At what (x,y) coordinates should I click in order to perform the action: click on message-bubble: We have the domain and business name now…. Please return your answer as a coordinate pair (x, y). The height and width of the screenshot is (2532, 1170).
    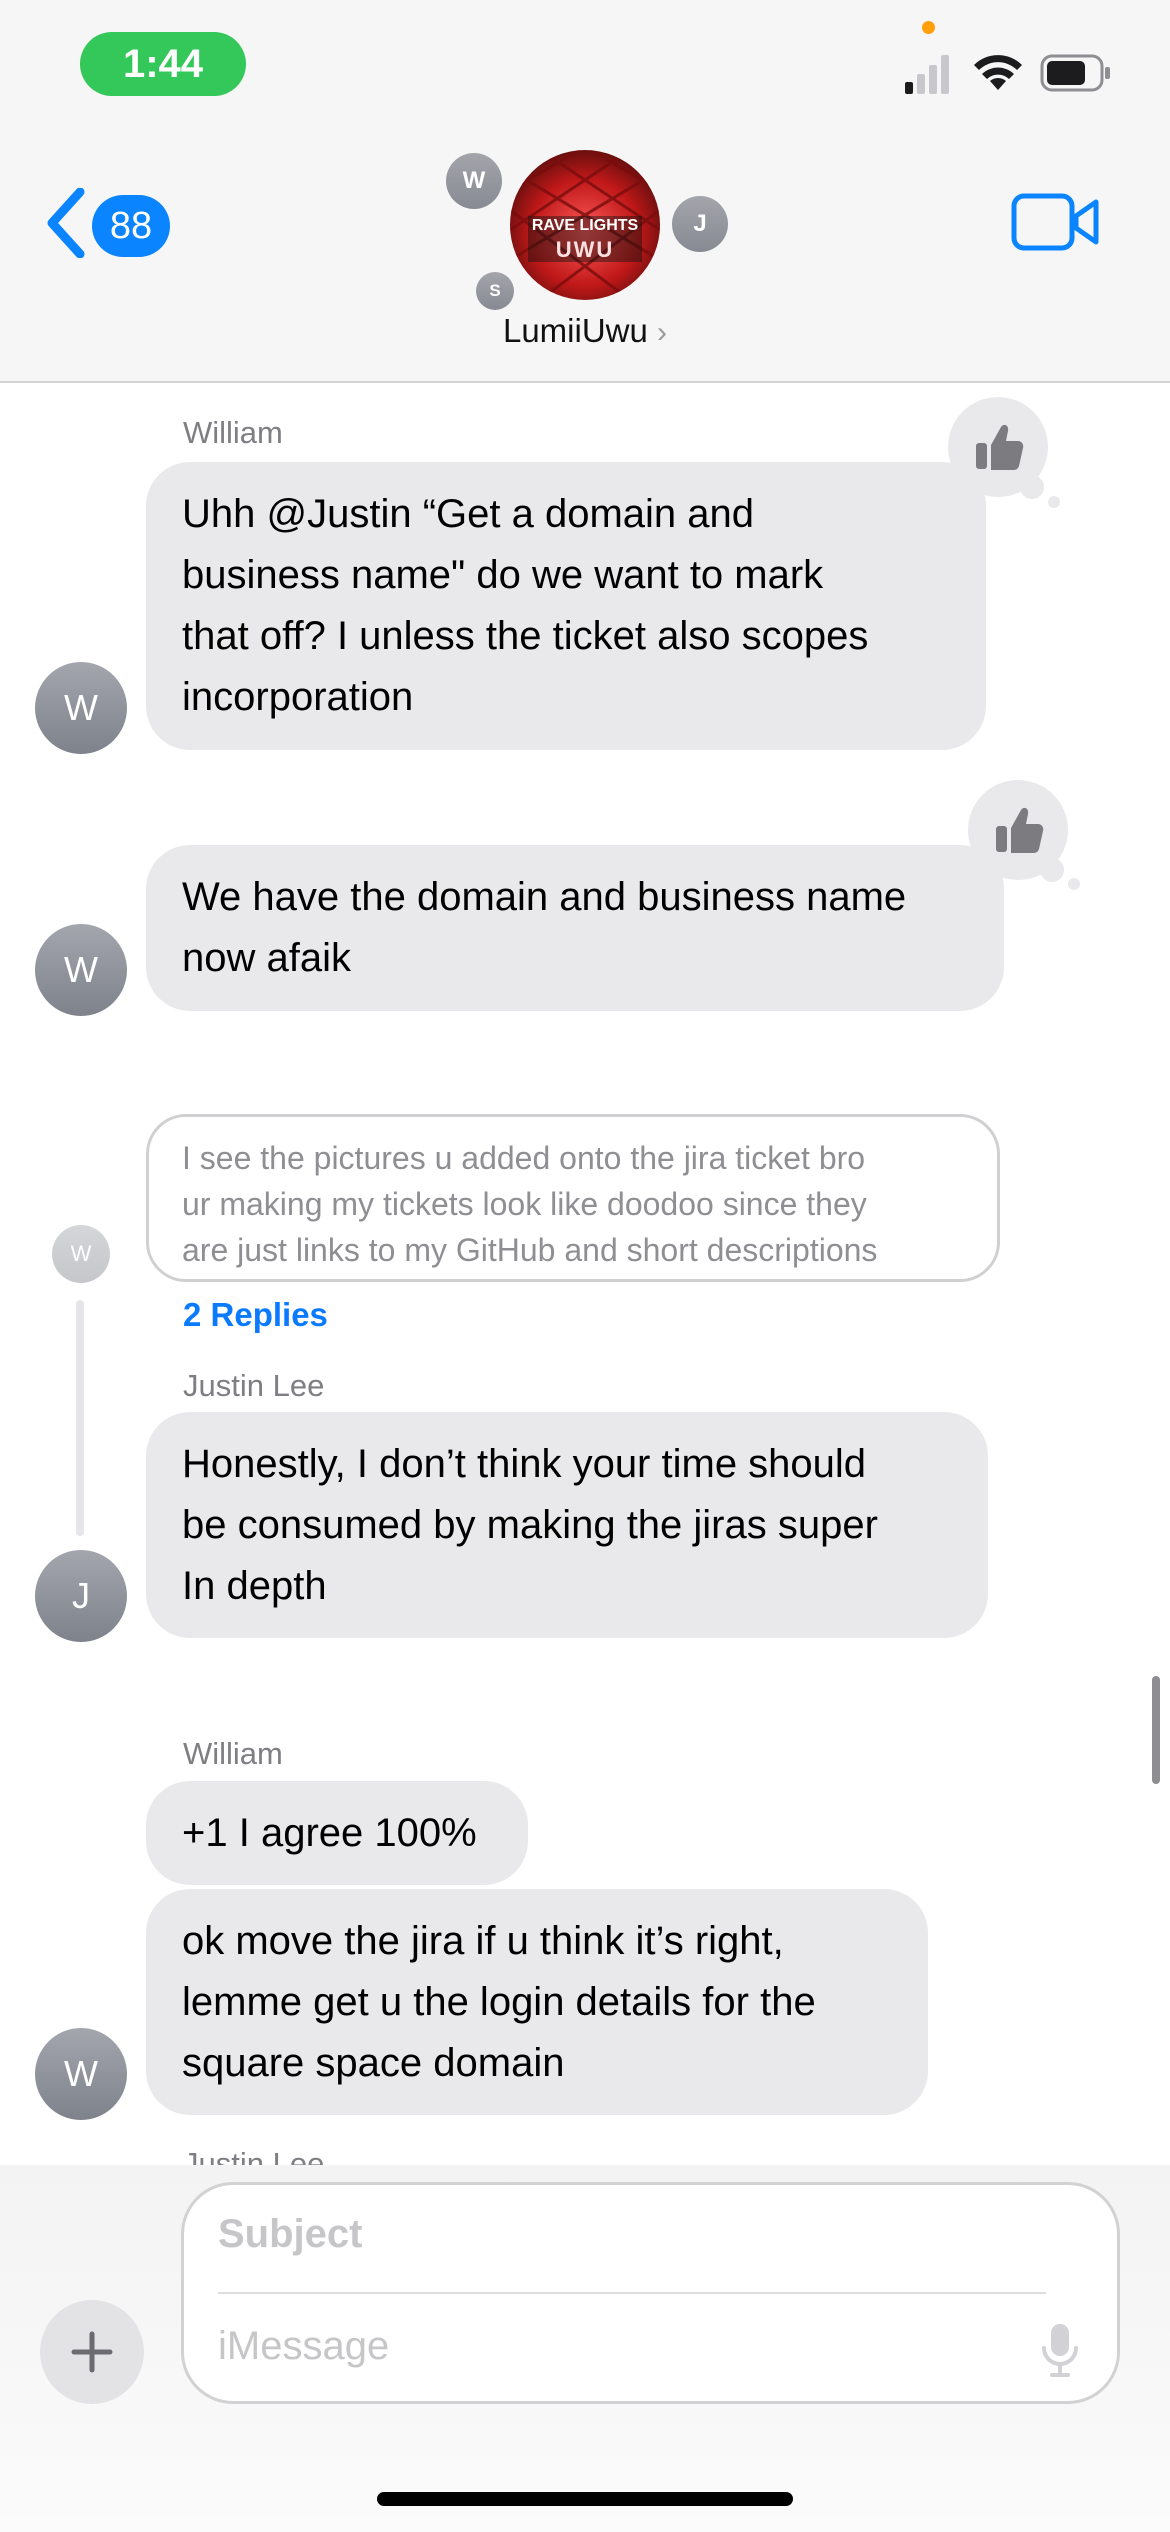
    Looking at the image, I should click on (575, 928).